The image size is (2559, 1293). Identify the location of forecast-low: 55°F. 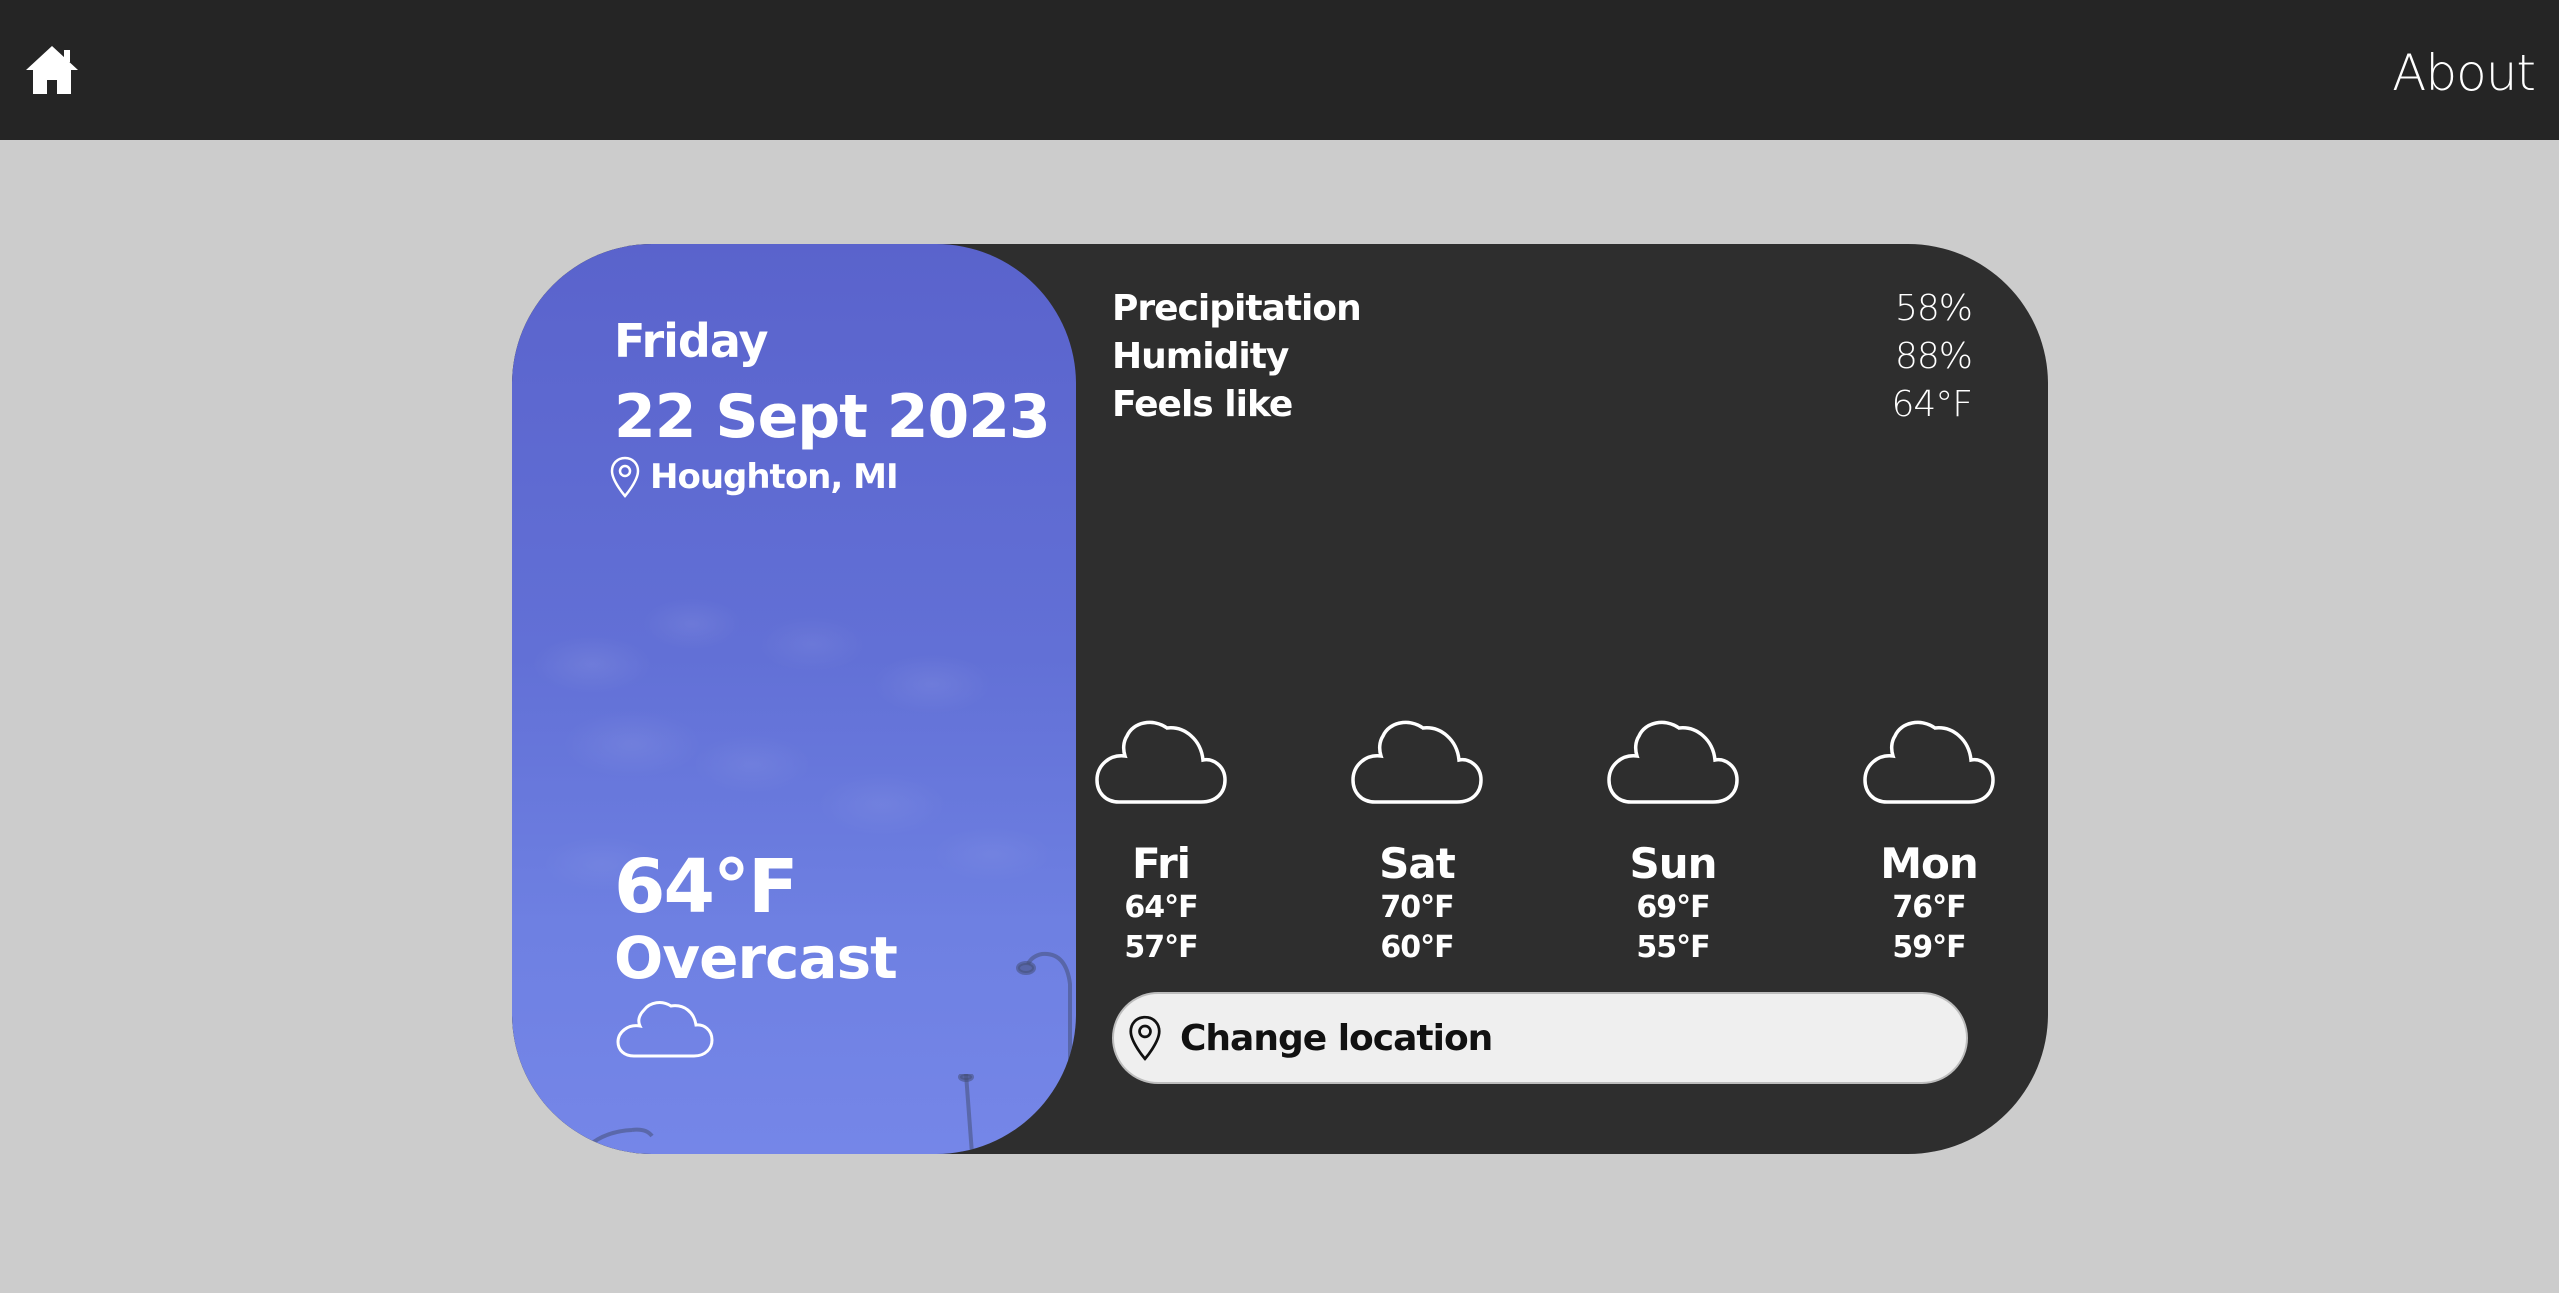
(1673, 947).